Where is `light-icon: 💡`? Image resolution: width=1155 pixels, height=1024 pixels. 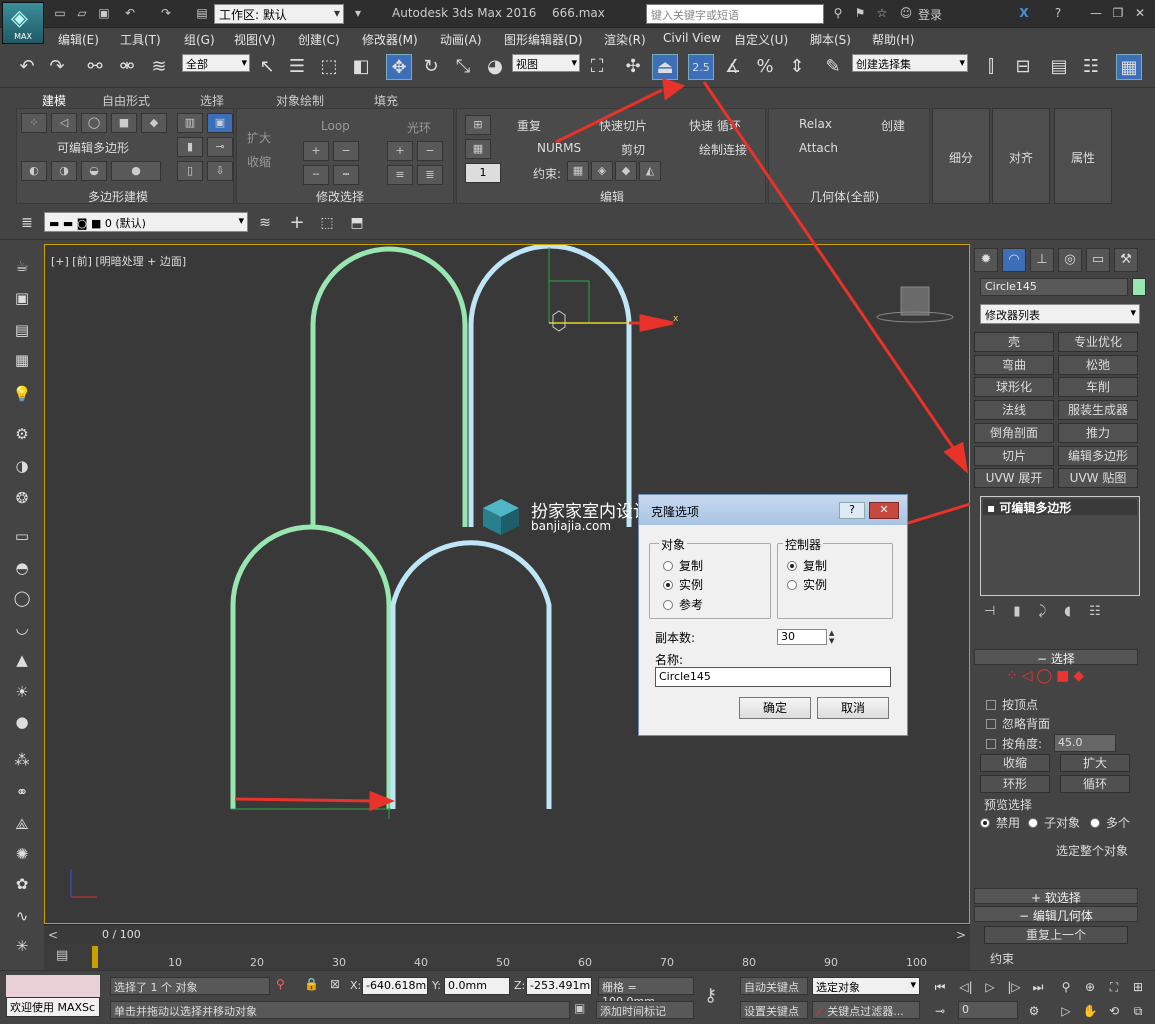
light-icon: 💡 is located at coordinates (22, 394).